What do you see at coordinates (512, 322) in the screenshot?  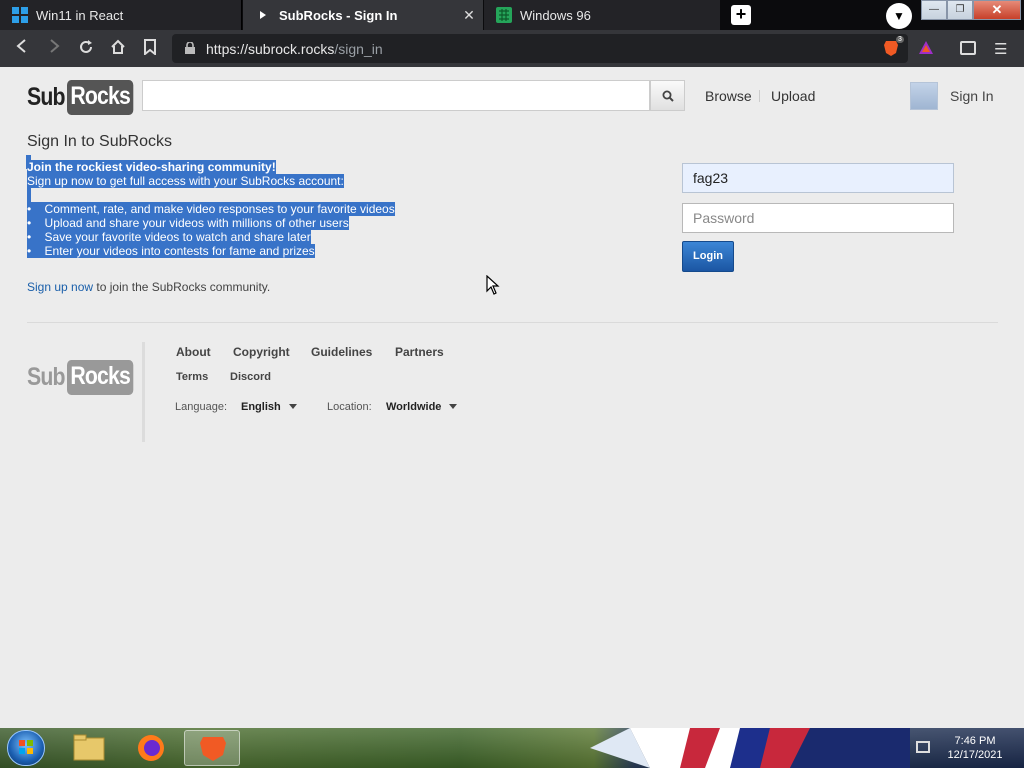 I see `content-divider` at bounding box center [512, 322].